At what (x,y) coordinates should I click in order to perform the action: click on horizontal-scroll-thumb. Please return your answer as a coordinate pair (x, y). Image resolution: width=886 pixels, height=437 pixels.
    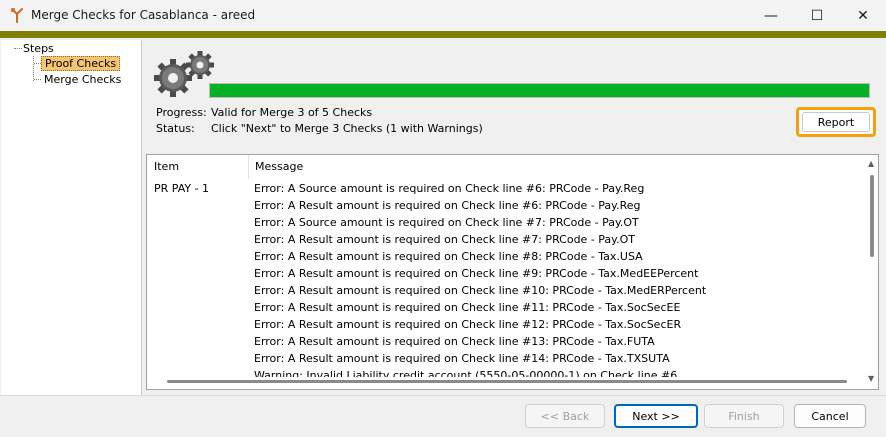
    Looking at the image, I should click on (507, 381).